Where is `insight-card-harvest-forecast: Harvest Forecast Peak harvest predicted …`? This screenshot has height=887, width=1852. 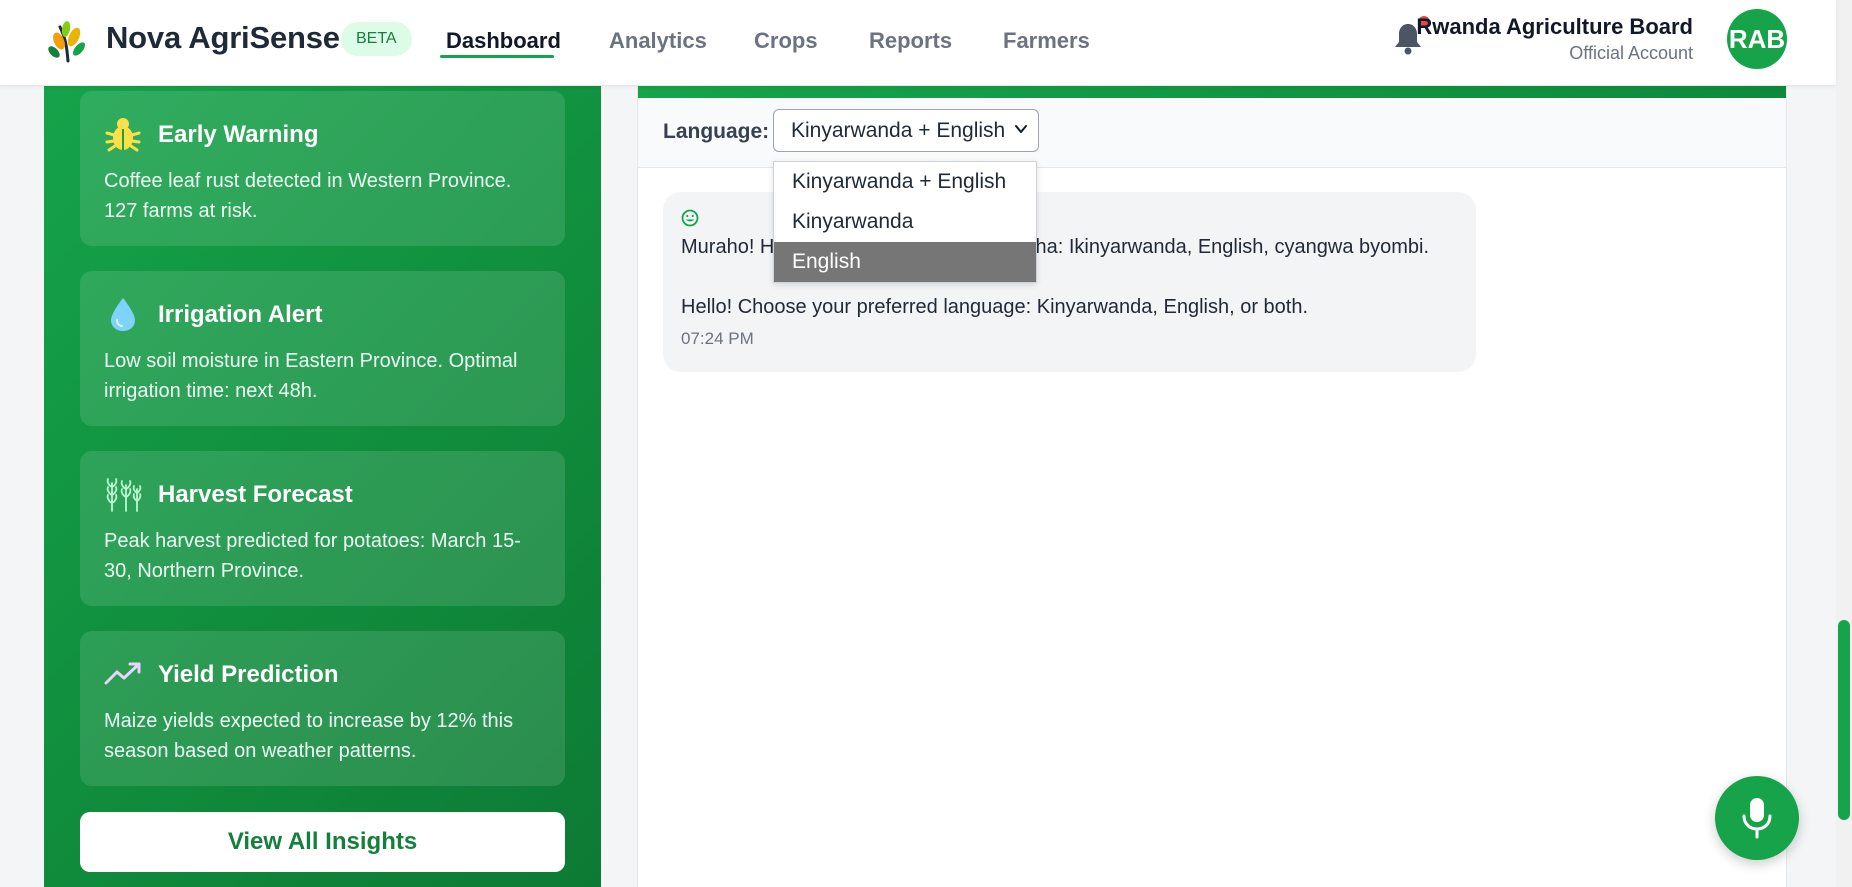 insight-card-harvest-forecast: Harvest Forecast Peak harvest predicted … is located at coordinates (322, 528).